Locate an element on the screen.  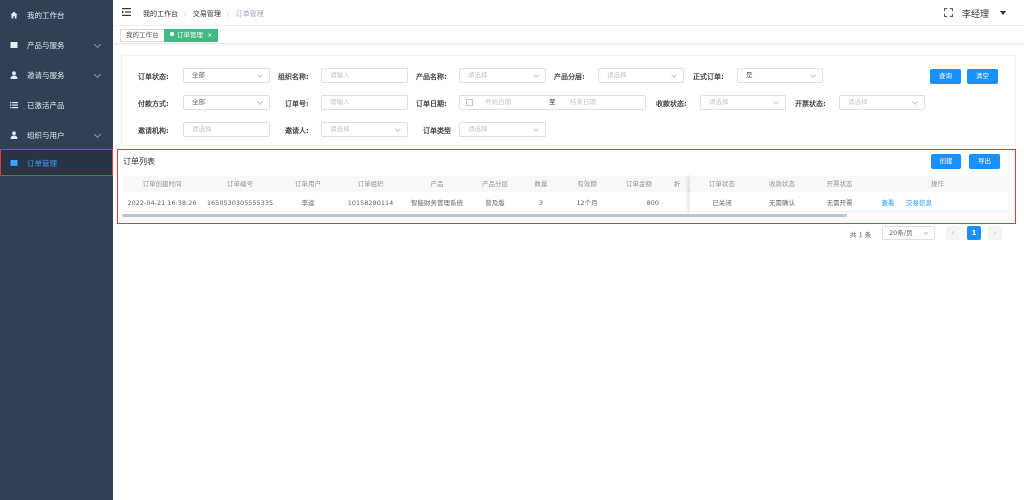
tag-orders: 订单管理 × is located at coordinates (191, 35).